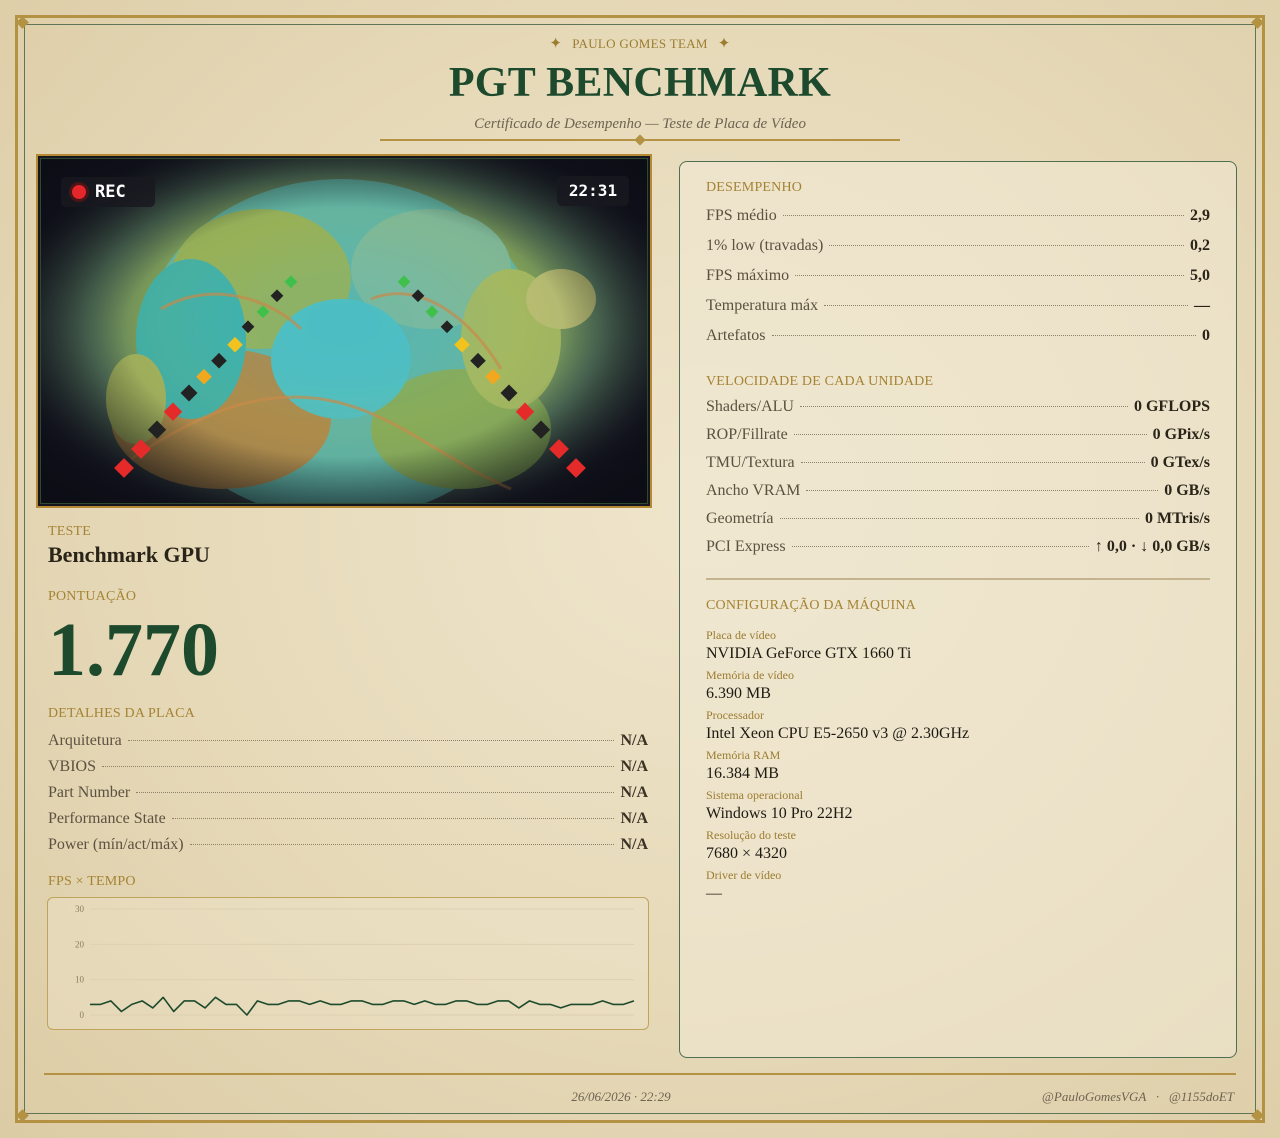 This screenshot has height=1138, width=1280. I want to click on benchmark-render-image: REC 22:31, so click(344, 331).